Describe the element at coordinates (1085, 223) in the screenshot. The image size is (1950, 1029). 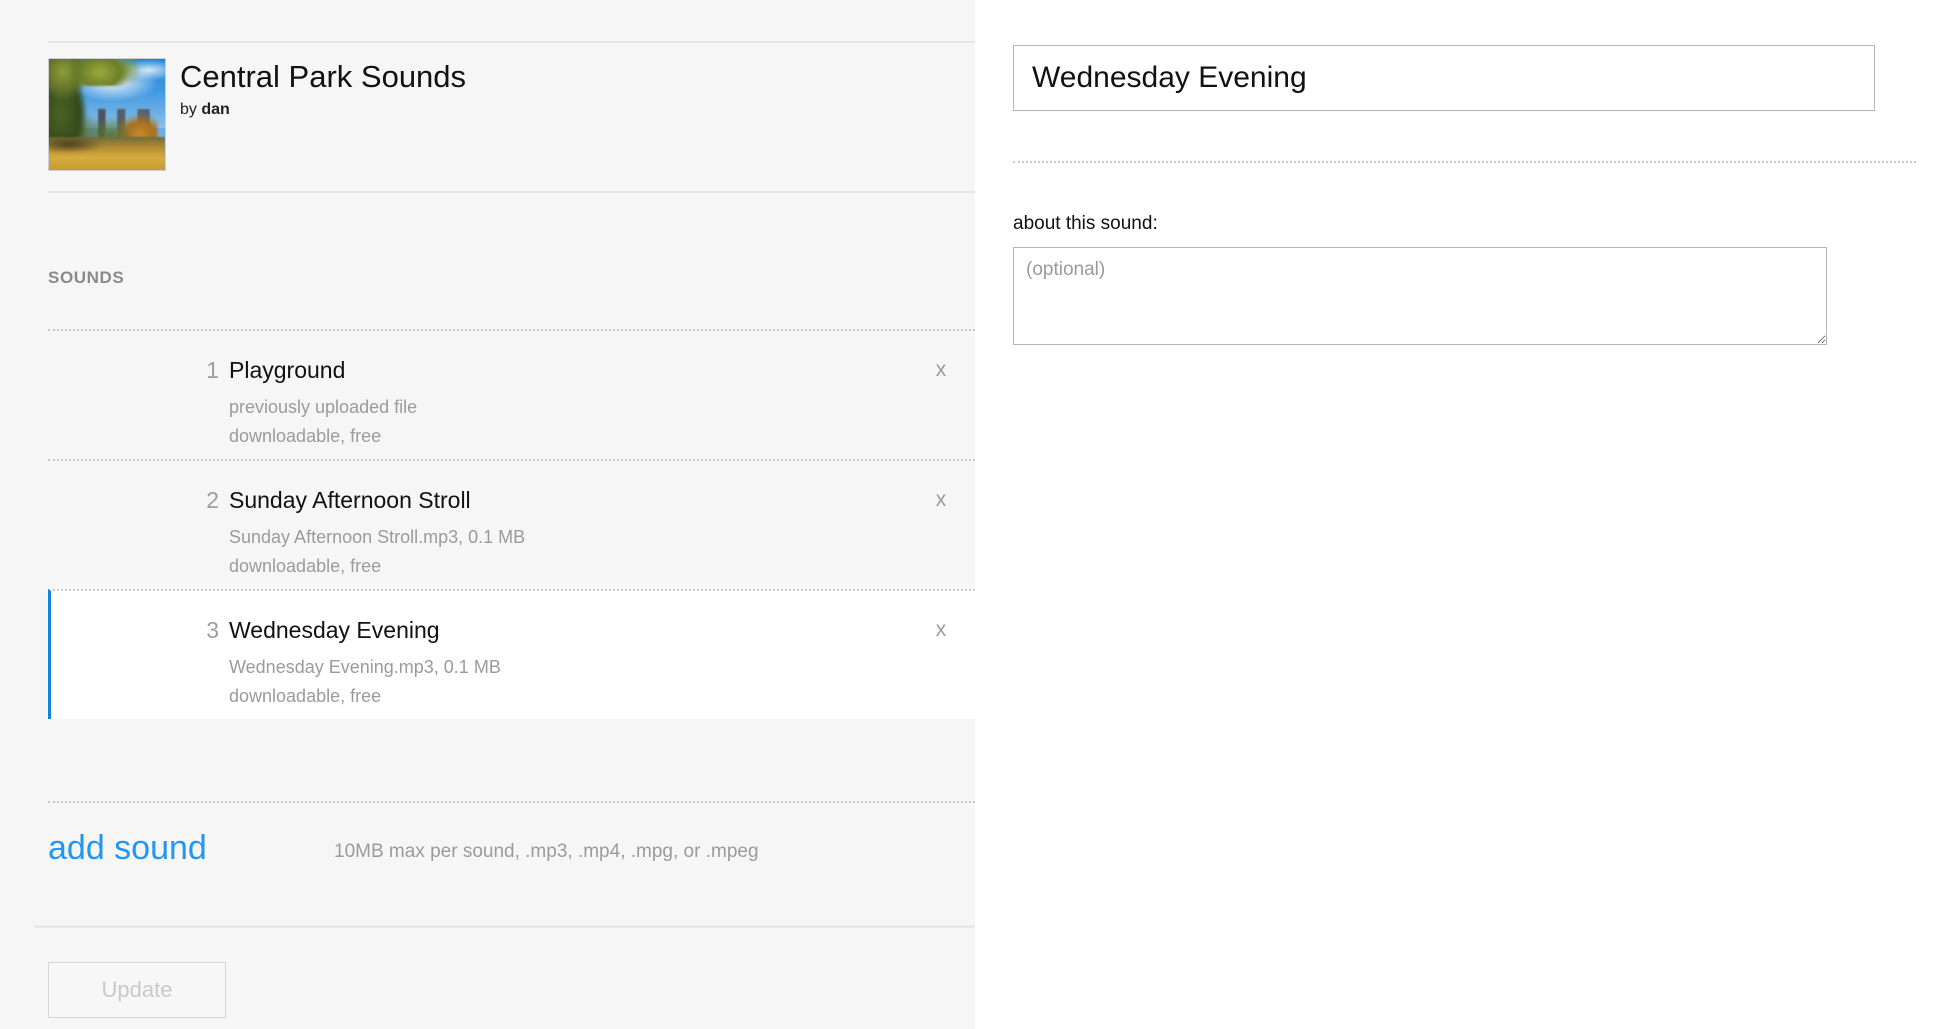
I see `about-sound-label: about this sound:` at that location.